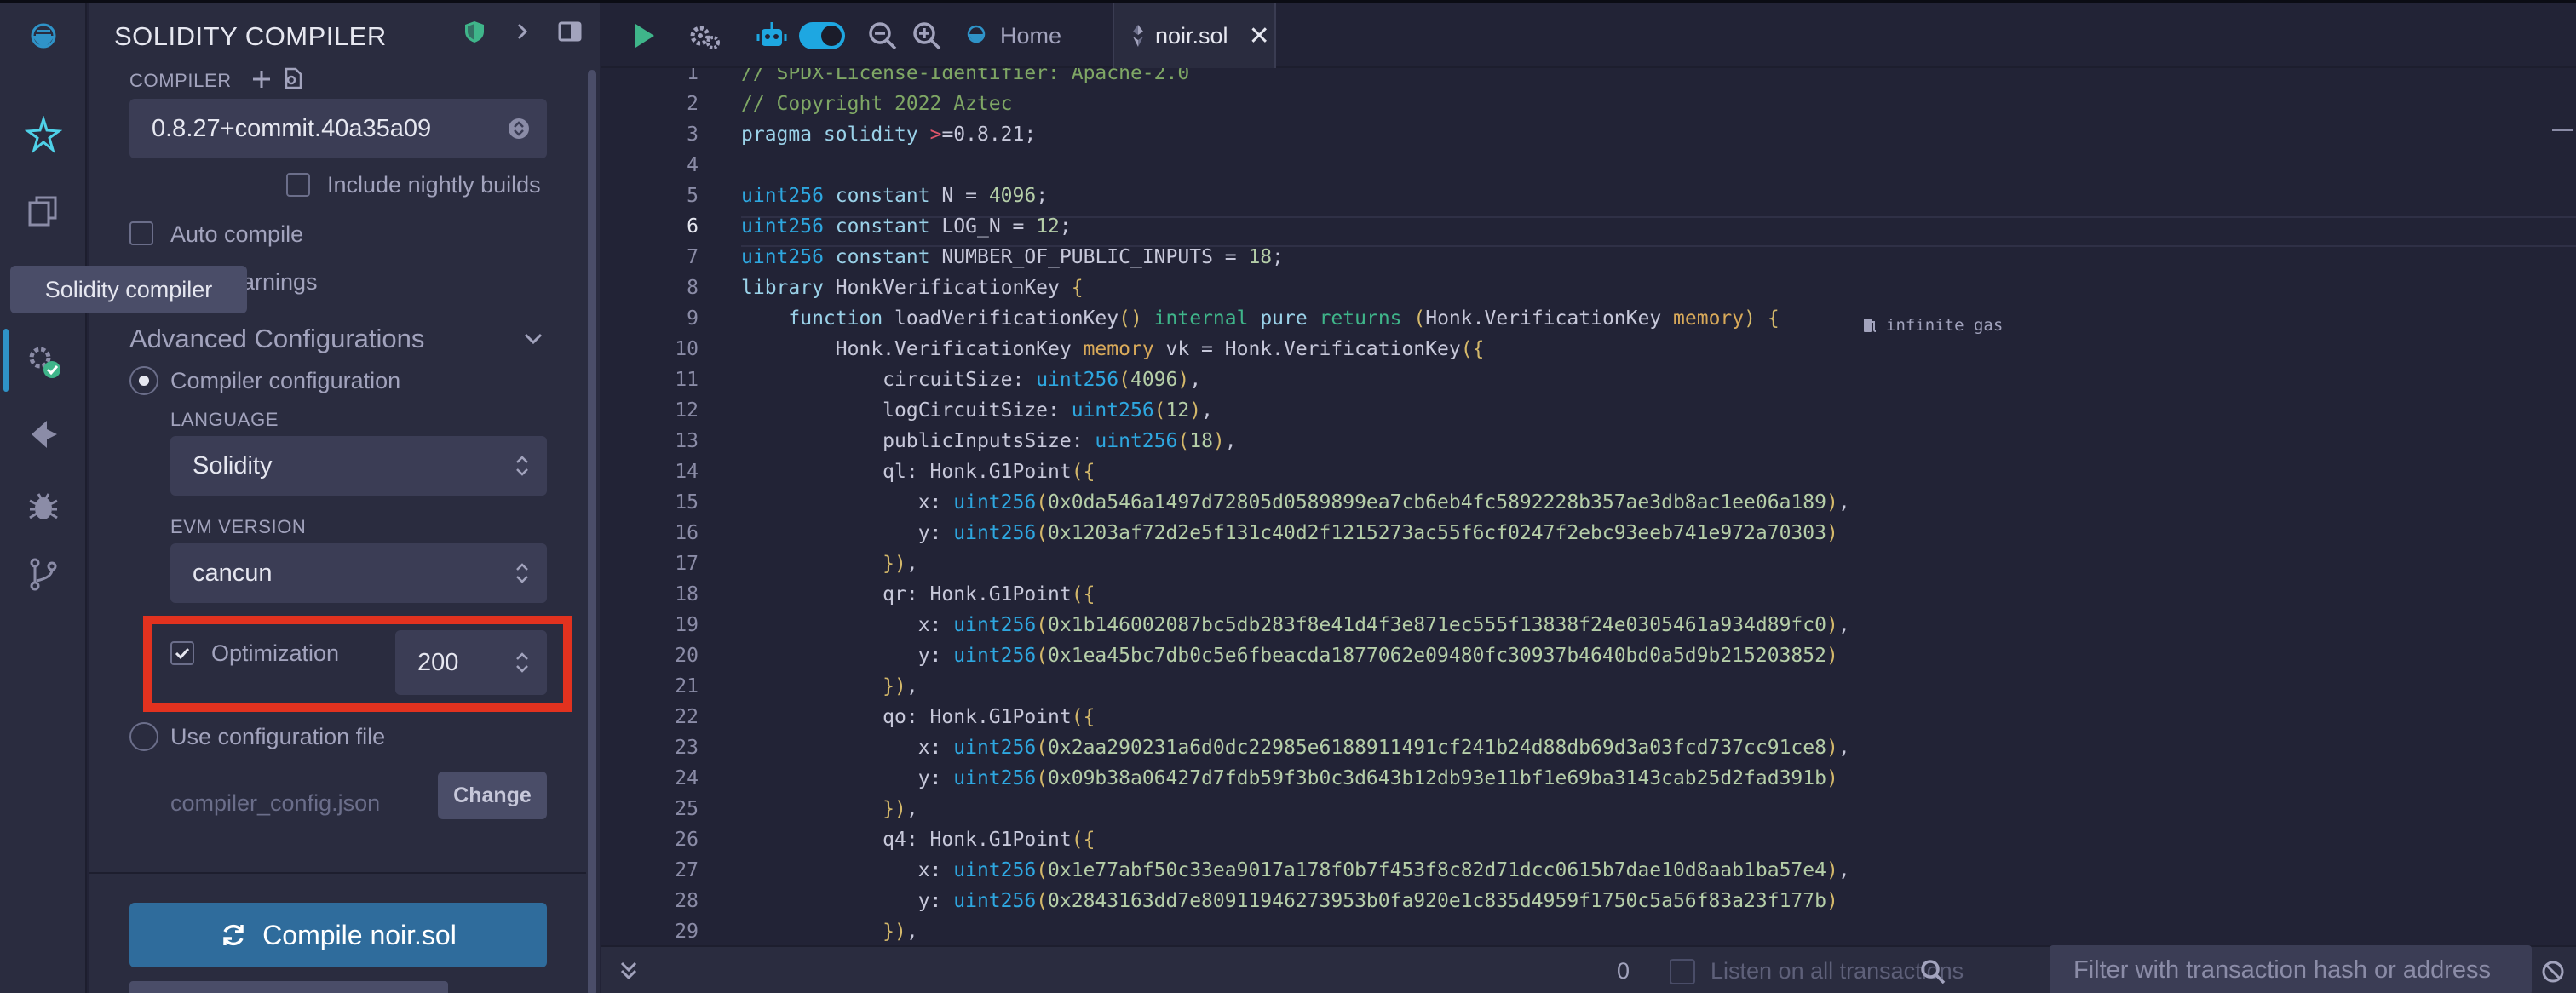 This screenshot has width=2576, height=993. What do you see at coordinates (128, 290) in the screenshot?
I see `plugin-tooltip: Solidity compiler` at bounding box center [128, 290].